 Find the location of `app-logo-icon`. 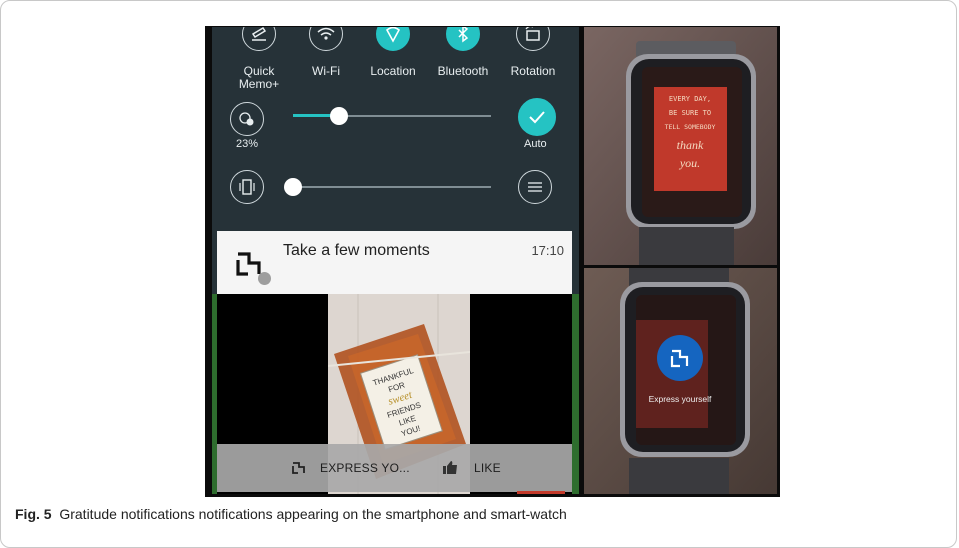

app-logo-icon is located at coordinates (299, 467).